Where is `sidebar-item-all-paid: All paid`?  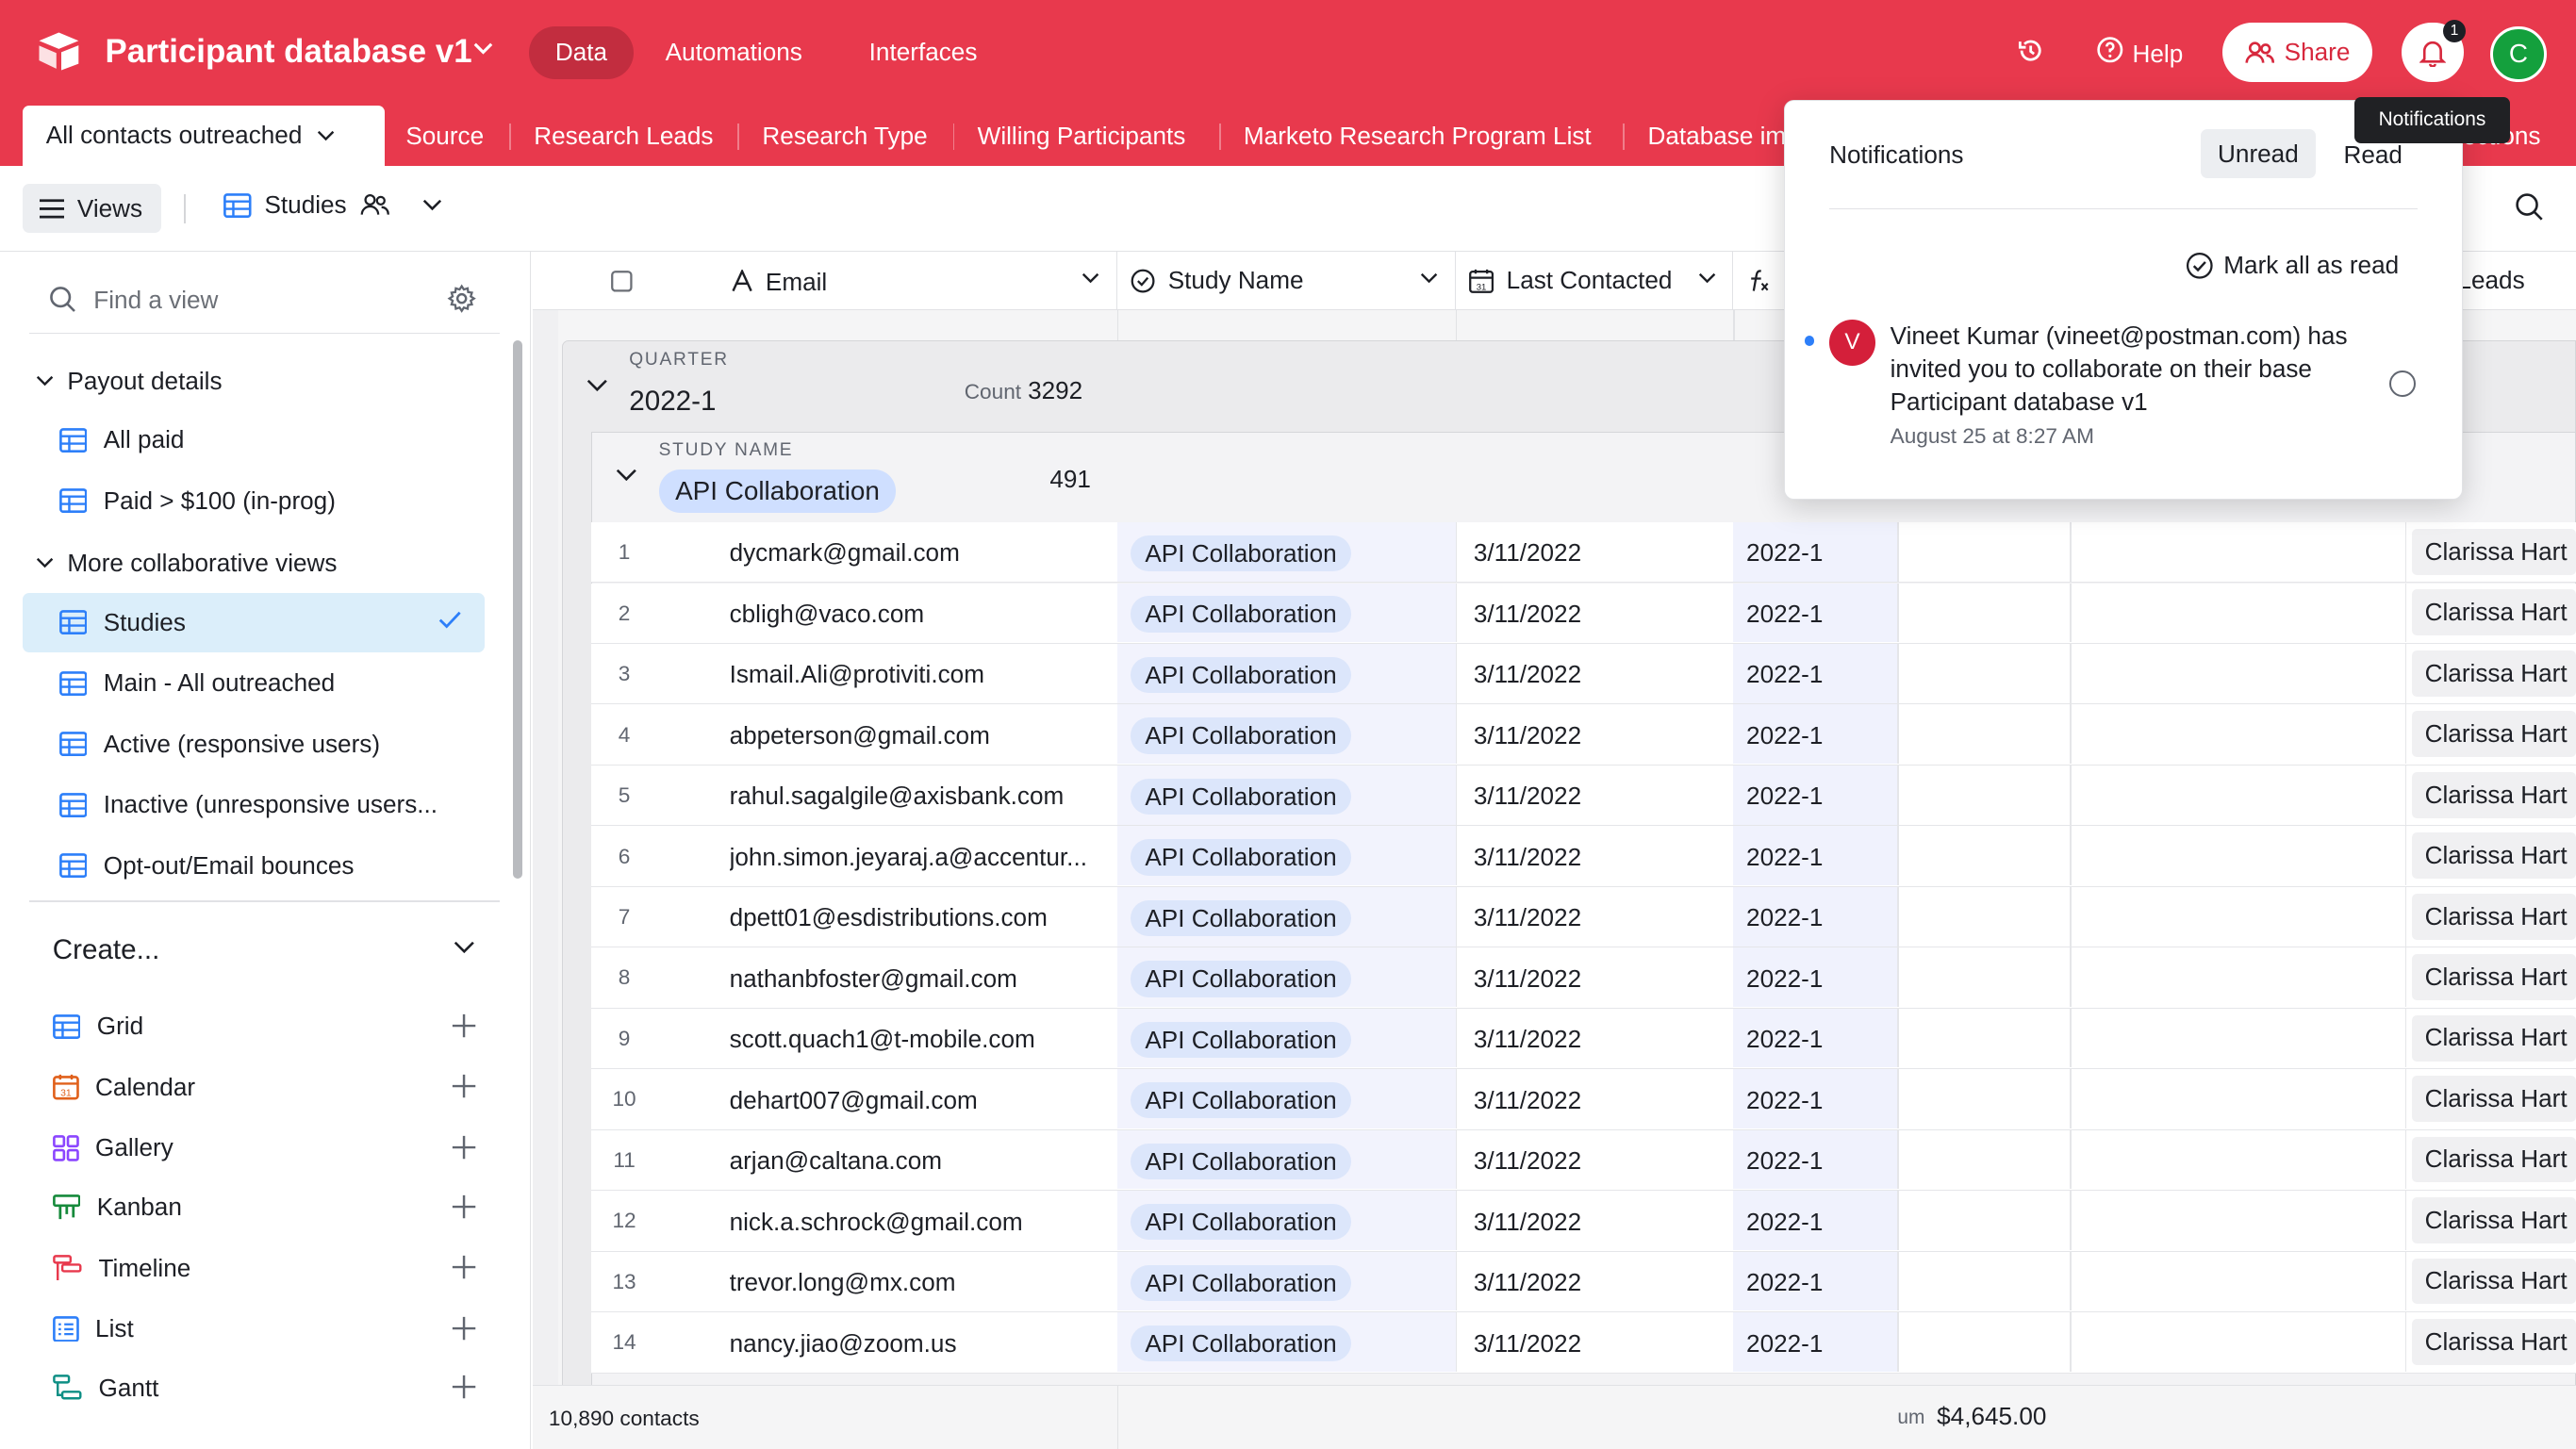 sidebar-item-all-paid: All paid is located at coordinates (254, 441).